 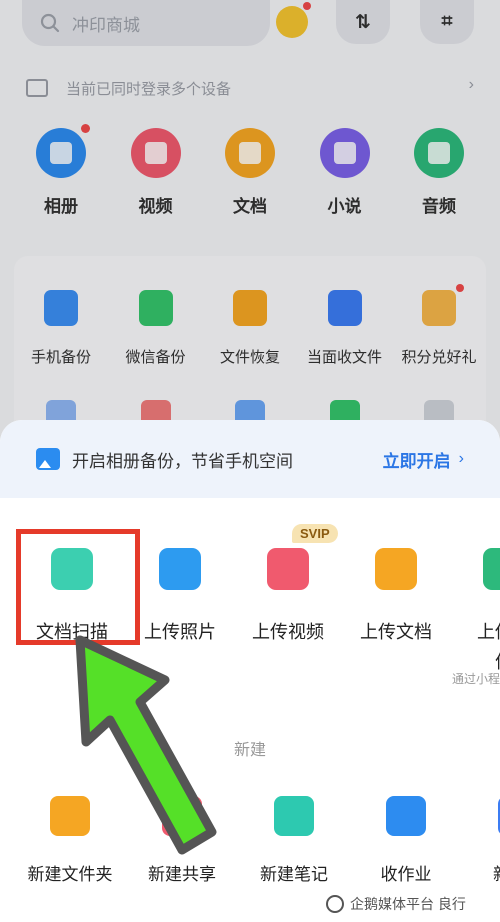 I want to click on collect-homework-button: 收作业, so click(x=406, y=840).